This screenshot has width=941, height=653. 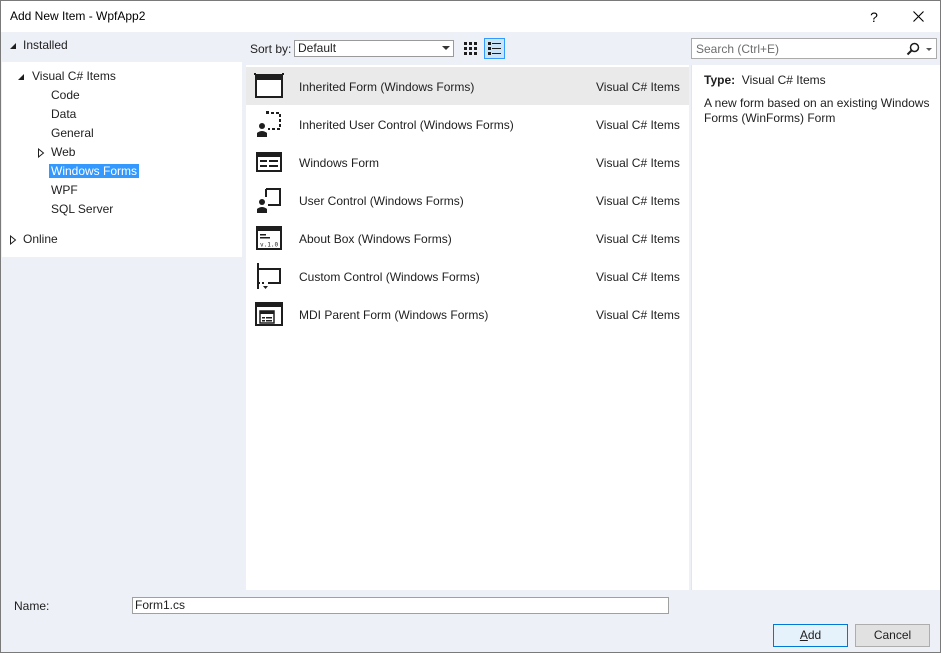 I want to click on item-name: Custom Control (Windows Forms), so click(x=389, y=277).